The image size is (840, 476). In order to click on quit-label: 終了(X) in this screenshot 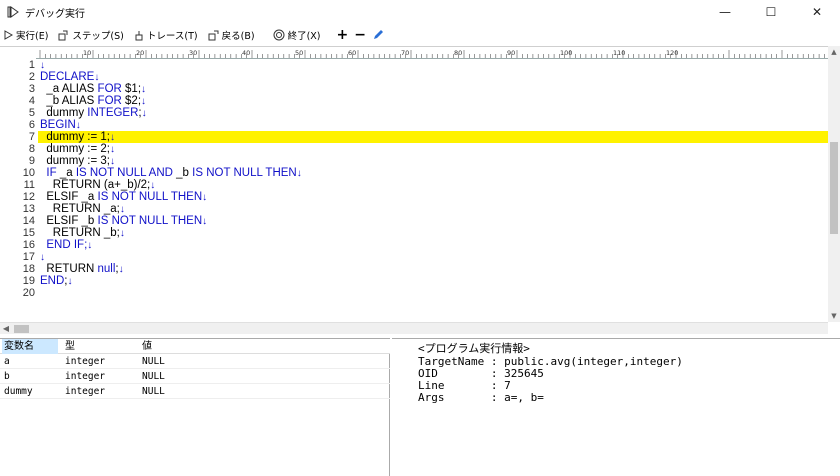, I will do `click(304, 36)`.